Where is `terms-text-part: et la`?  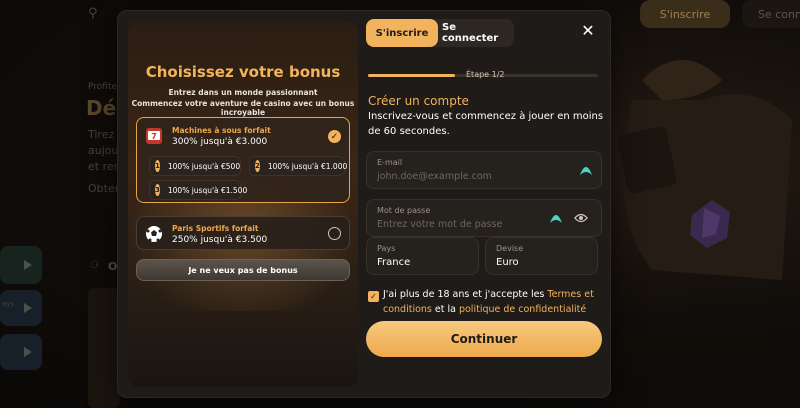 terms-text-part: et la is located at coordinates (445, 309).